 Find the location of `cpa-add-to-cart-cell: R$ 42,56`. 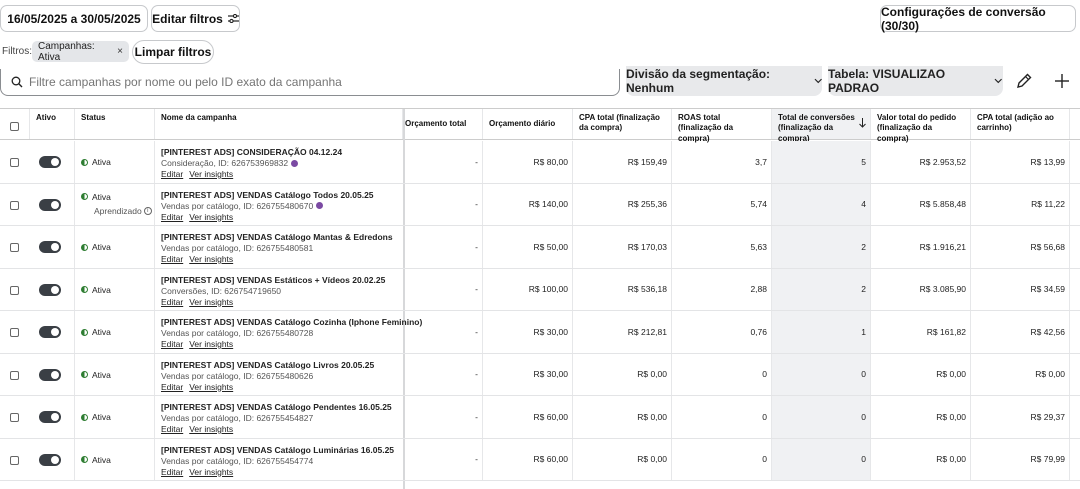

cpa-add-to-cart-cell: R$ 42,56 is located at coordinates (1020, 332).